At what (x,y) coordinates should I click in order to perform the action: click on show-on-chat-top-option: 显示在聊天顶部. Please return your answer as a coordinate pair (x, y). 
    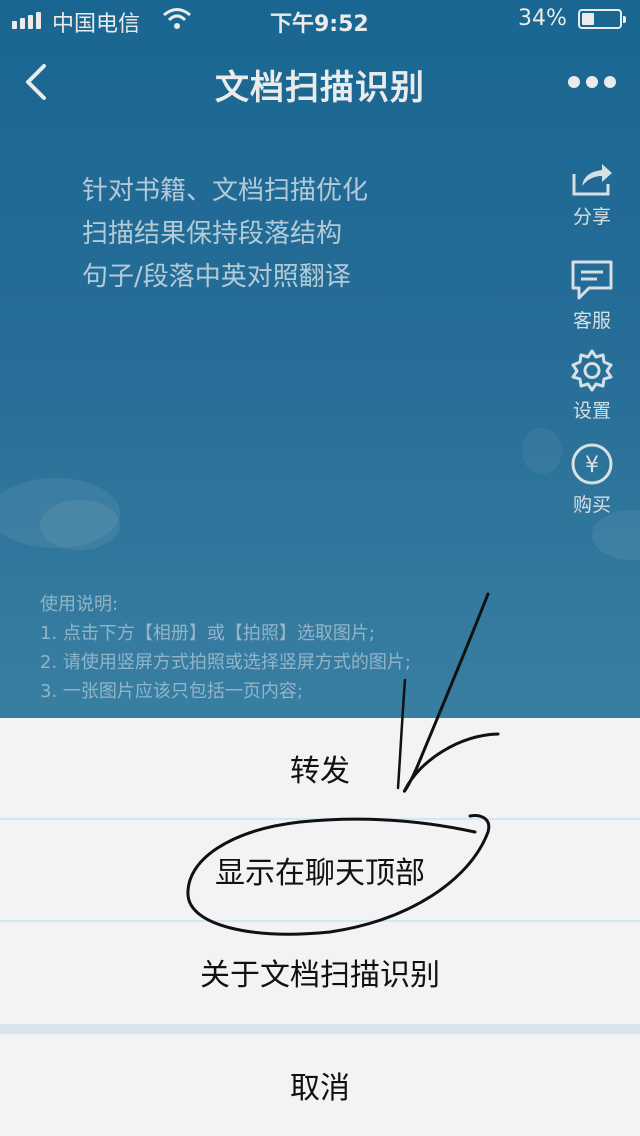
    Looking at the image, I should click on (320, 870).